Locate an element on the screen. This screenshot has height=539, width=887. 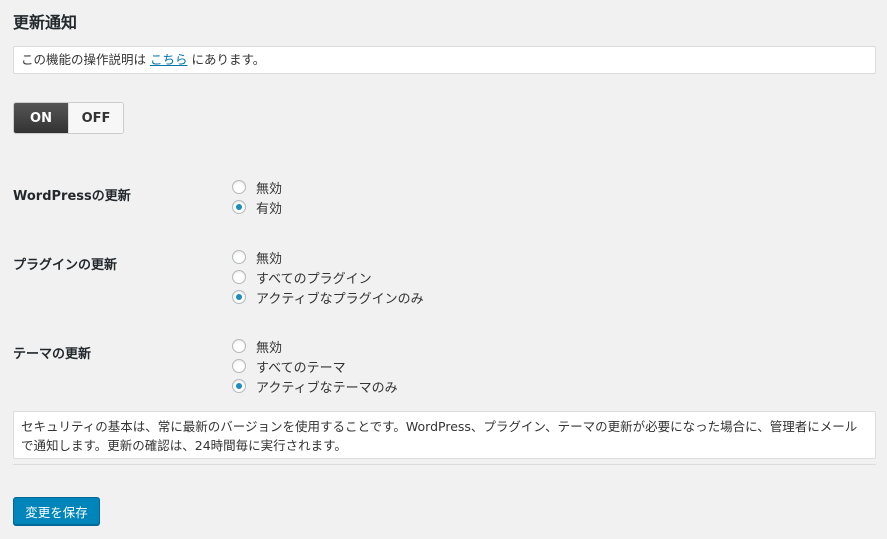
plugin-update-options: 無効 すべてのプラグイン アクティブなプラグインのみ is located at coordinates (328, 277).